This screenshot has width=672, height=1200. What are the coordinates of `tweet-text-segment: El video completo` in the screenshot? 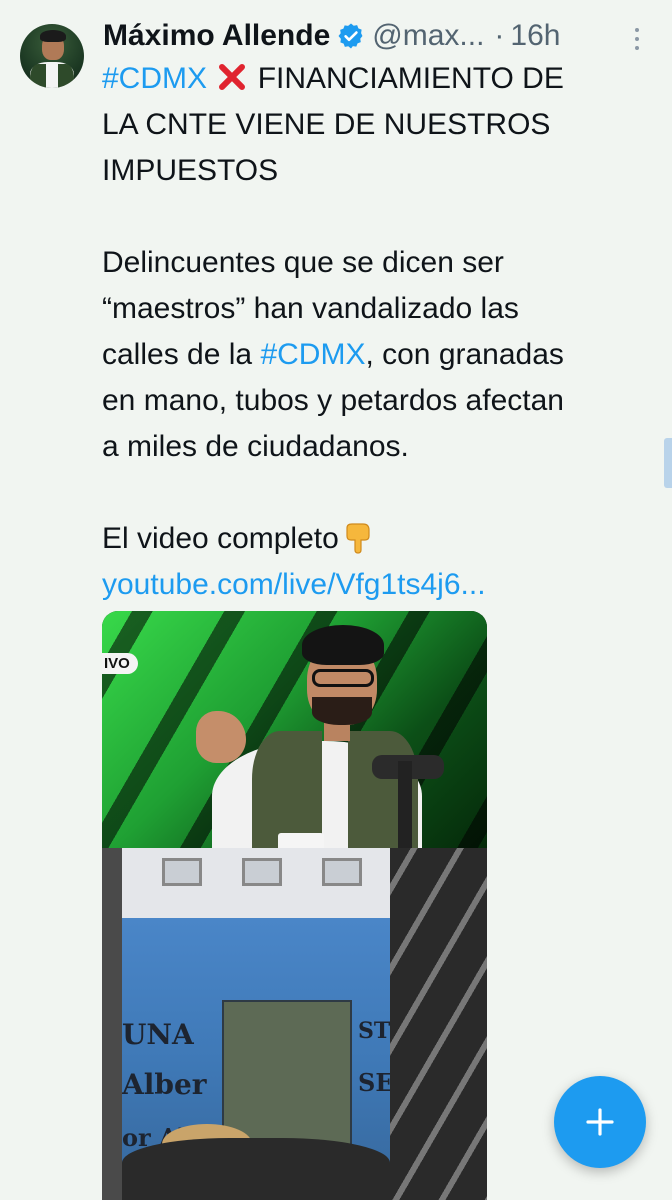 It's located at (220, 538).